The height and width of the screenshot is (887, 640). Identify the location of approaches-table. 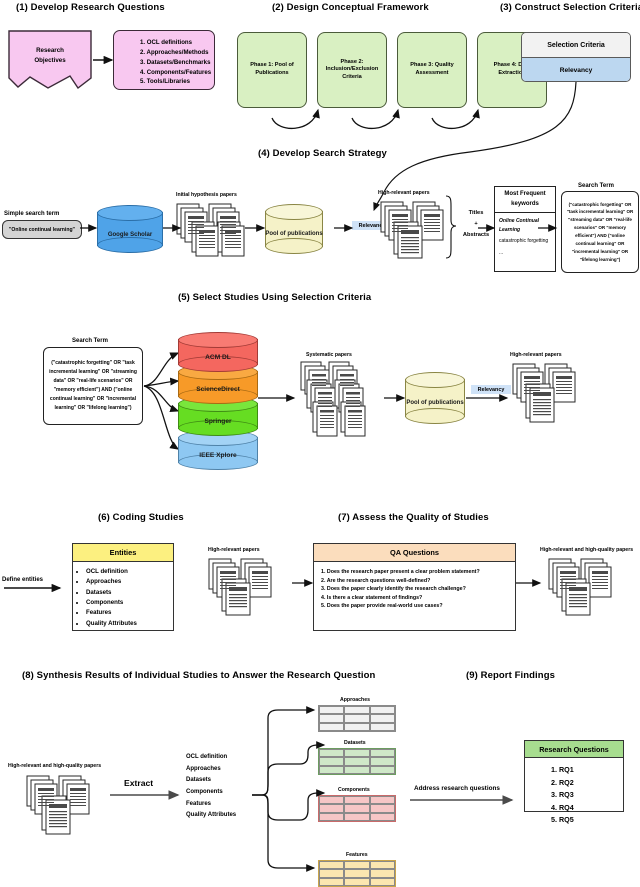
(357, 718).